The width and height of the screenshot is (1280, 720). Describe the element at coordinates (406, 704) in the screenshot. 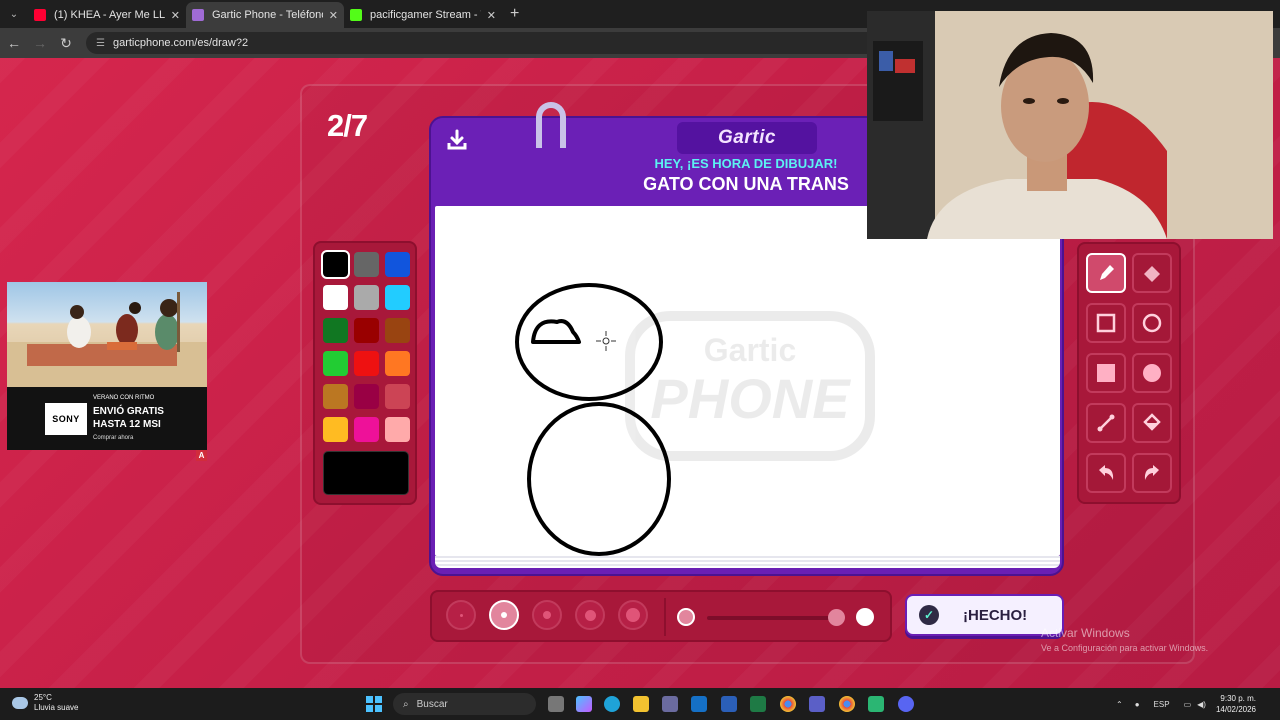

I see `search-icon: ⌕` at that location.